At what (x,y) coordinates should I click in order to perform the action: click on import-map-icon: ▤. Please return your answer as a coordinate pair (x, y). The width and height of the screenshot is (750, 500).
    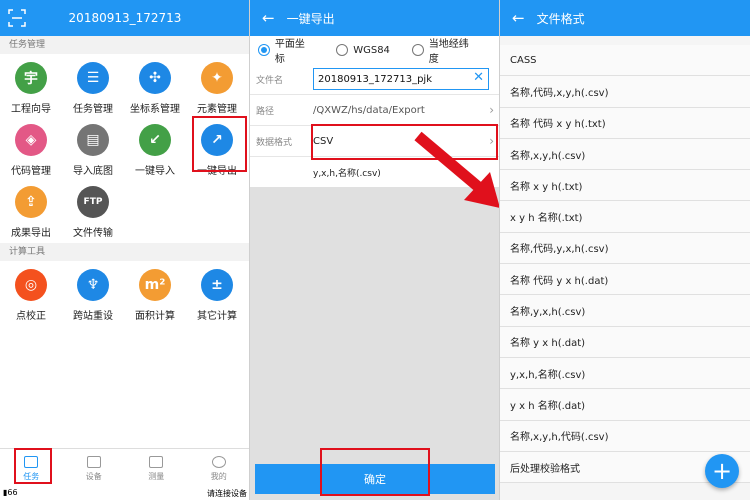
    Looking at the image, I should click on (93, 140).